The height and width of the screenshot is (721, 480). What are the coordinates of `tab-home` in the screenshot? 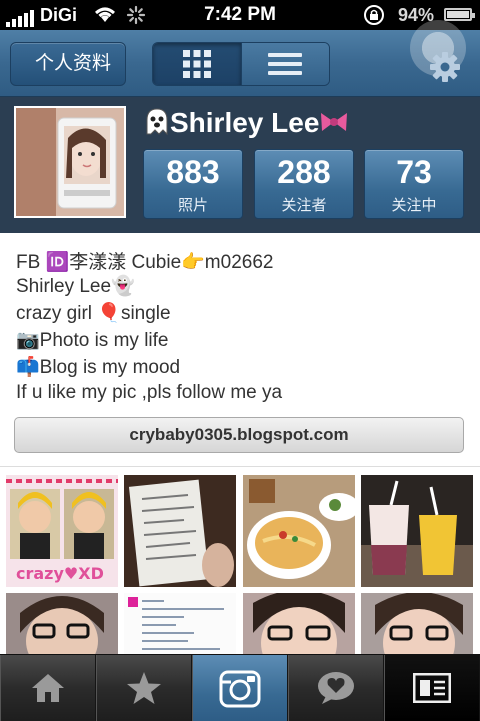 It's located at (48, 688).